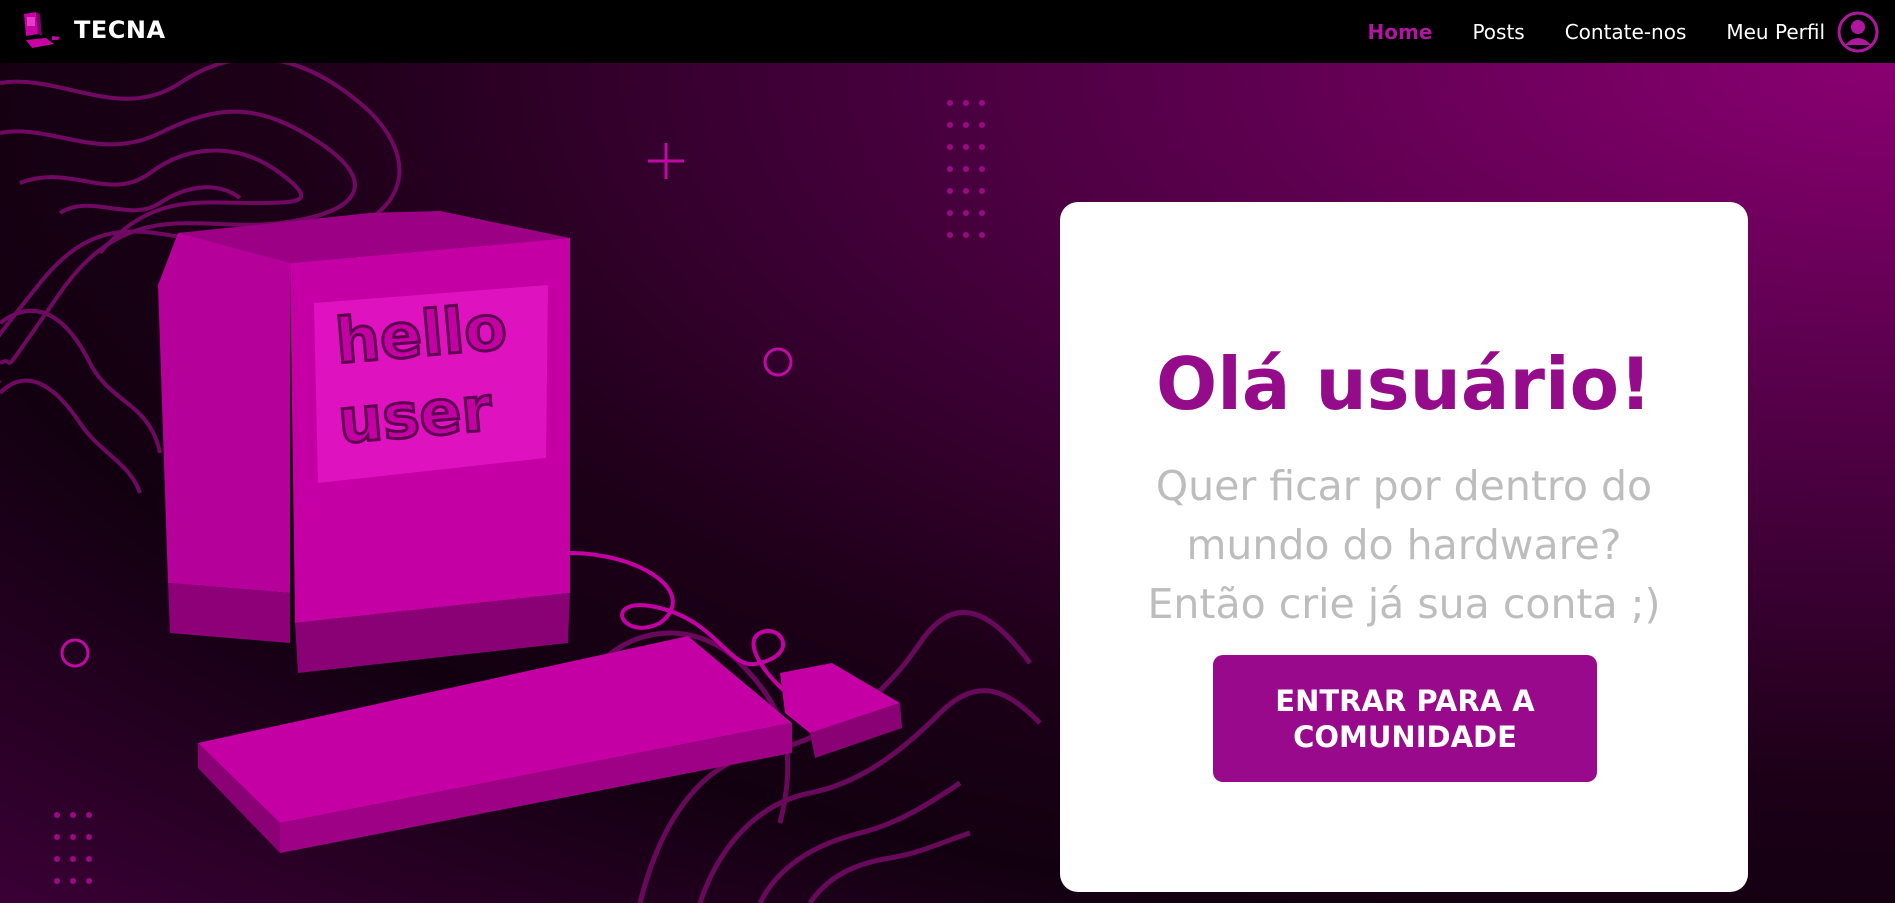  What do you see at coordinates (947, 31) in the screenshot?
I see `navbar: TECNA Home Posts Contate-nos Meu Perfil` at bounding box center [947, 31].